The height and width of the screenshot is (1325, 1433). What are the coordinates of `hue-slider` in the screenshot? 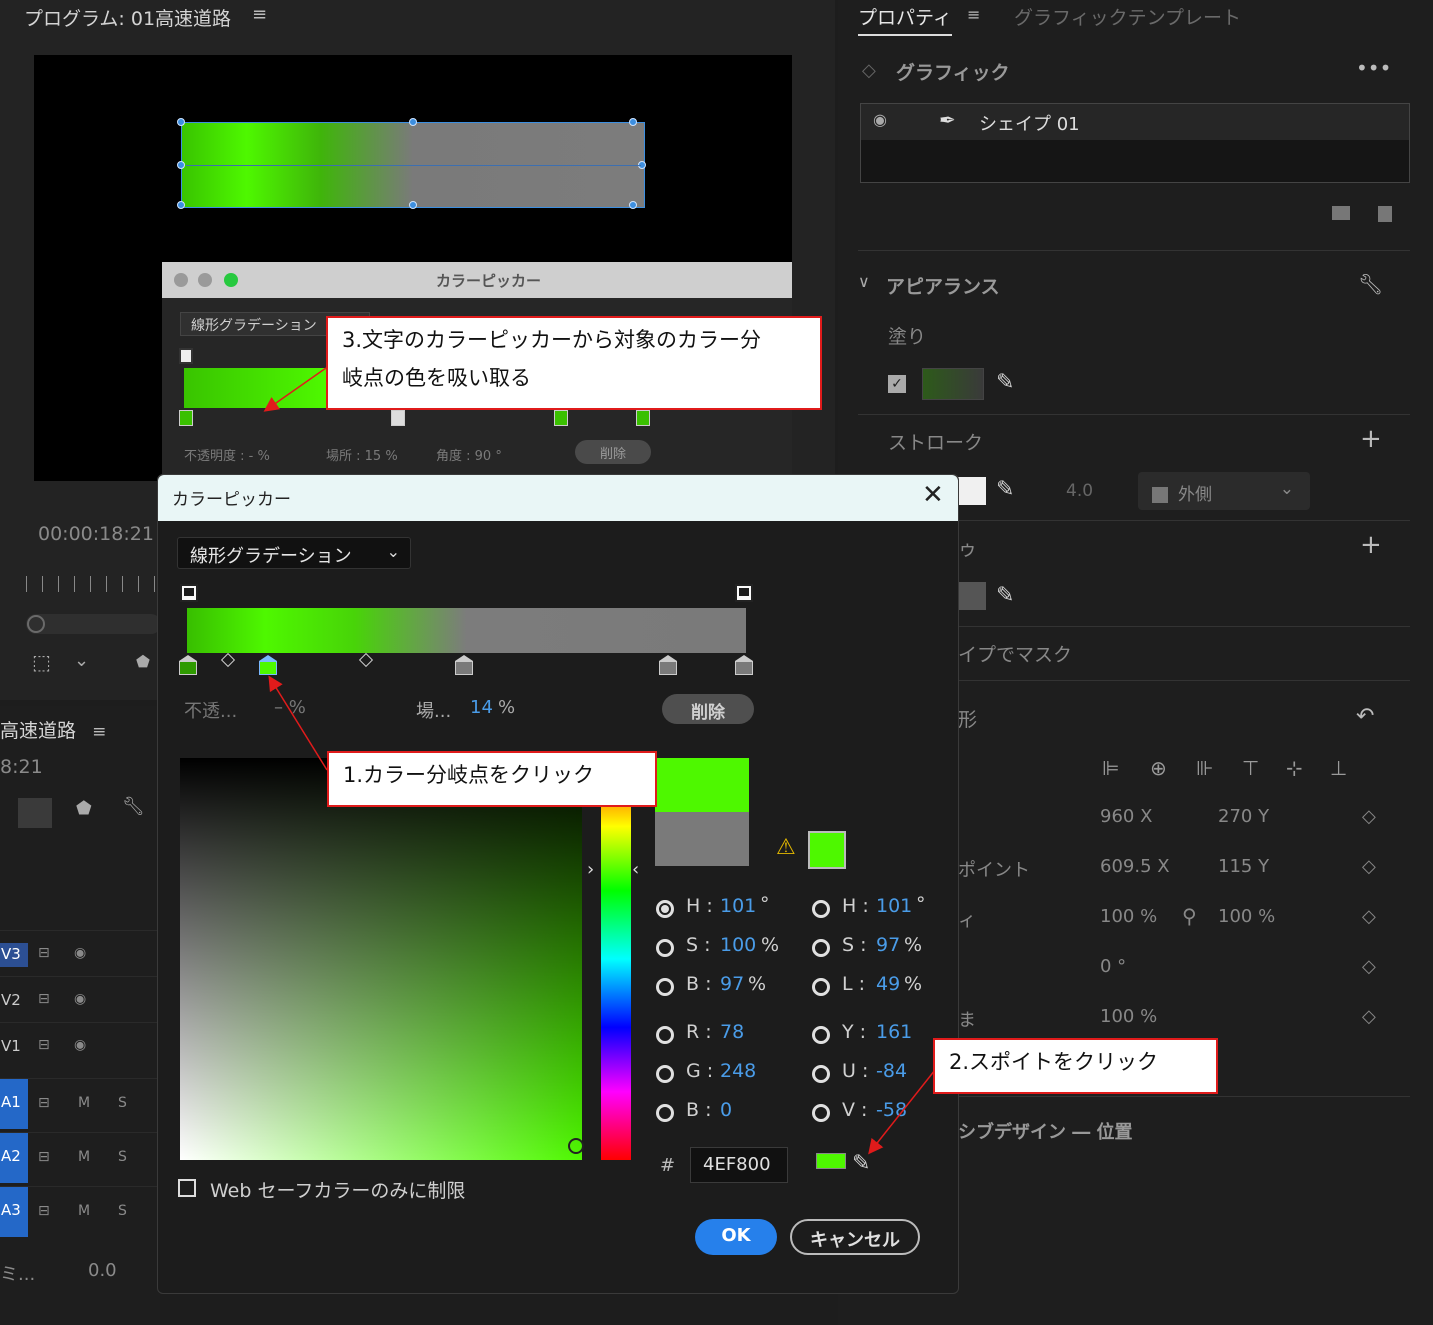 It's located at (616, 959).